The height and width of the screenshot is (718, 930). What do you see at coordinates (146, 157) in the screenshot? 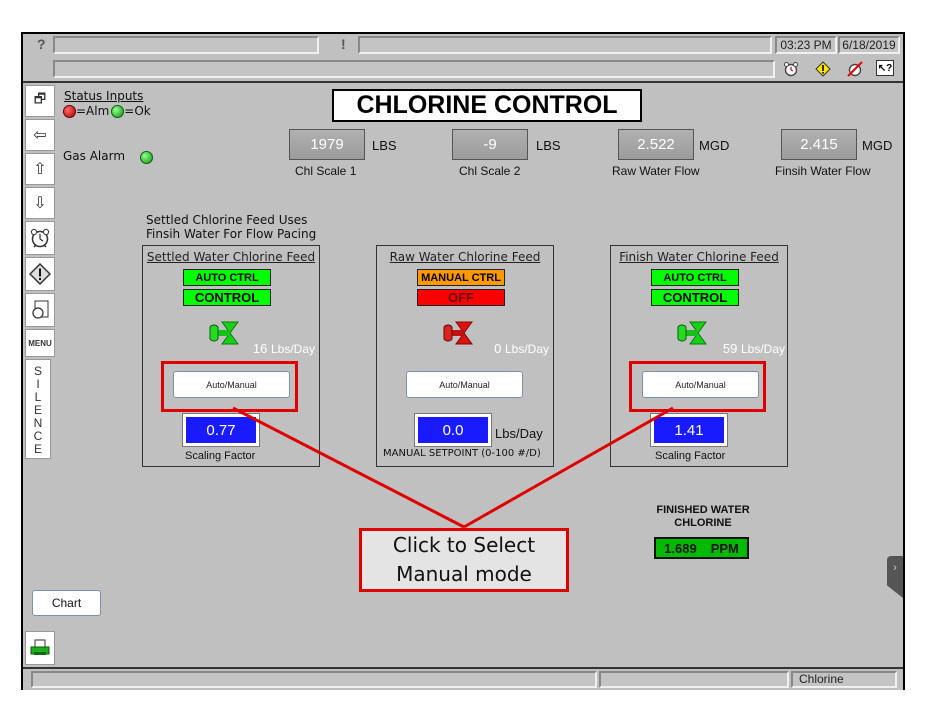
I see `gas-alarm-indicator` at bounding box center [146, 157].